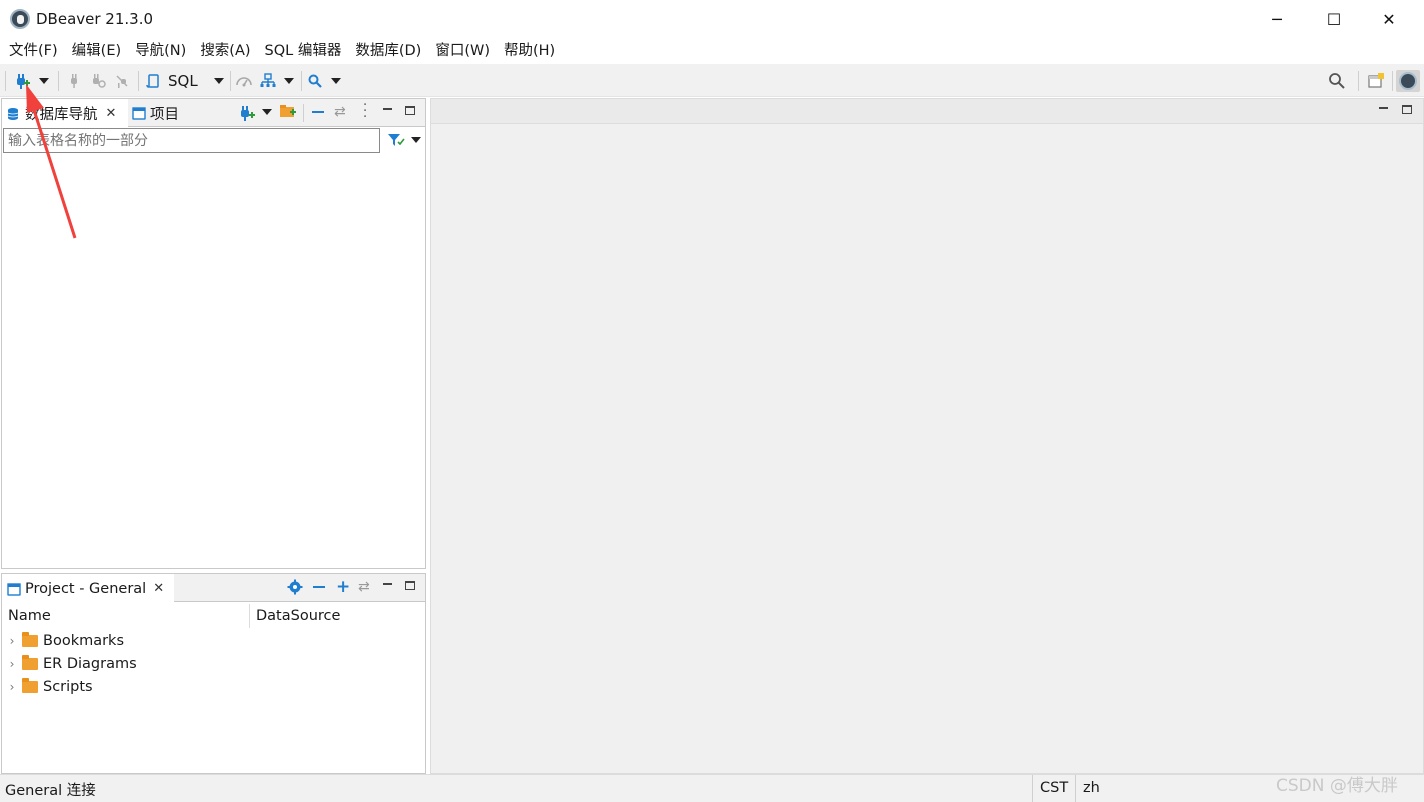 The height and width of the screenshot is (802, 1424). What do you see at coordinates (1090, 788) in the screenshot?
I see `locale-status: zh` at bounding box center [1090, 788].